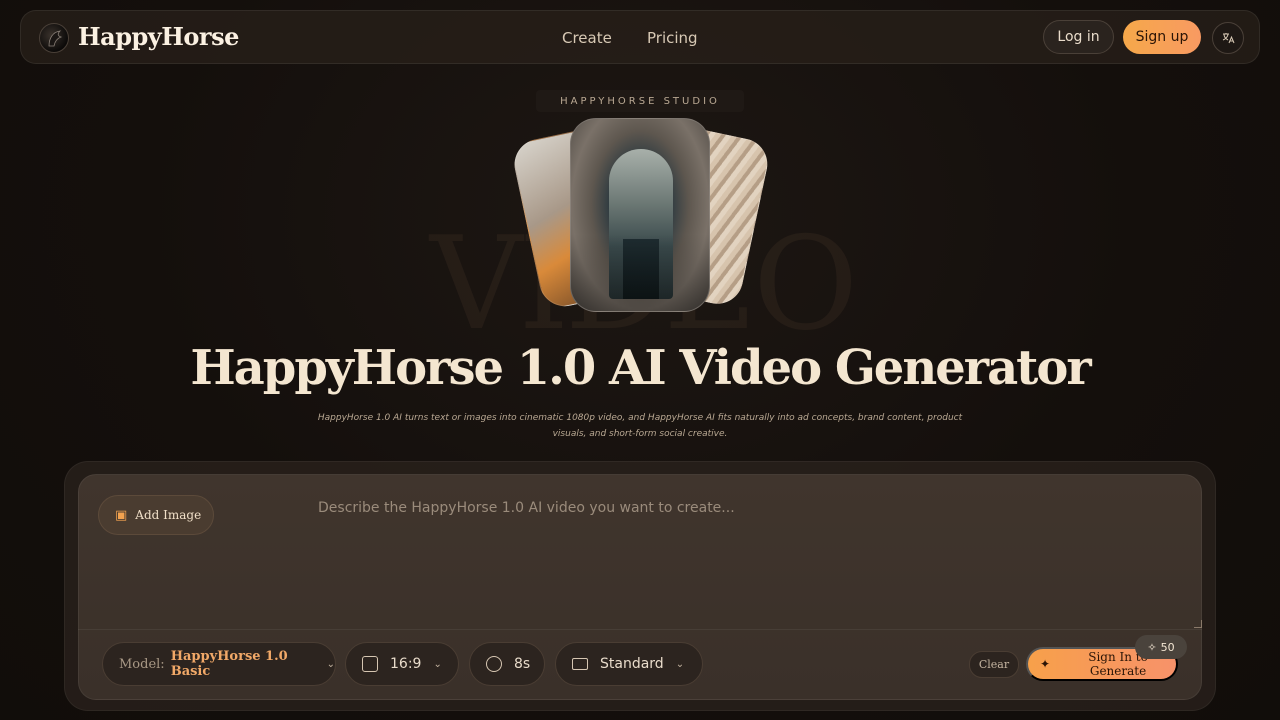 Image resolution: width=1280 pixels, height=720 pixels. I want to click on clear-button: Clear, so click(994, 664).